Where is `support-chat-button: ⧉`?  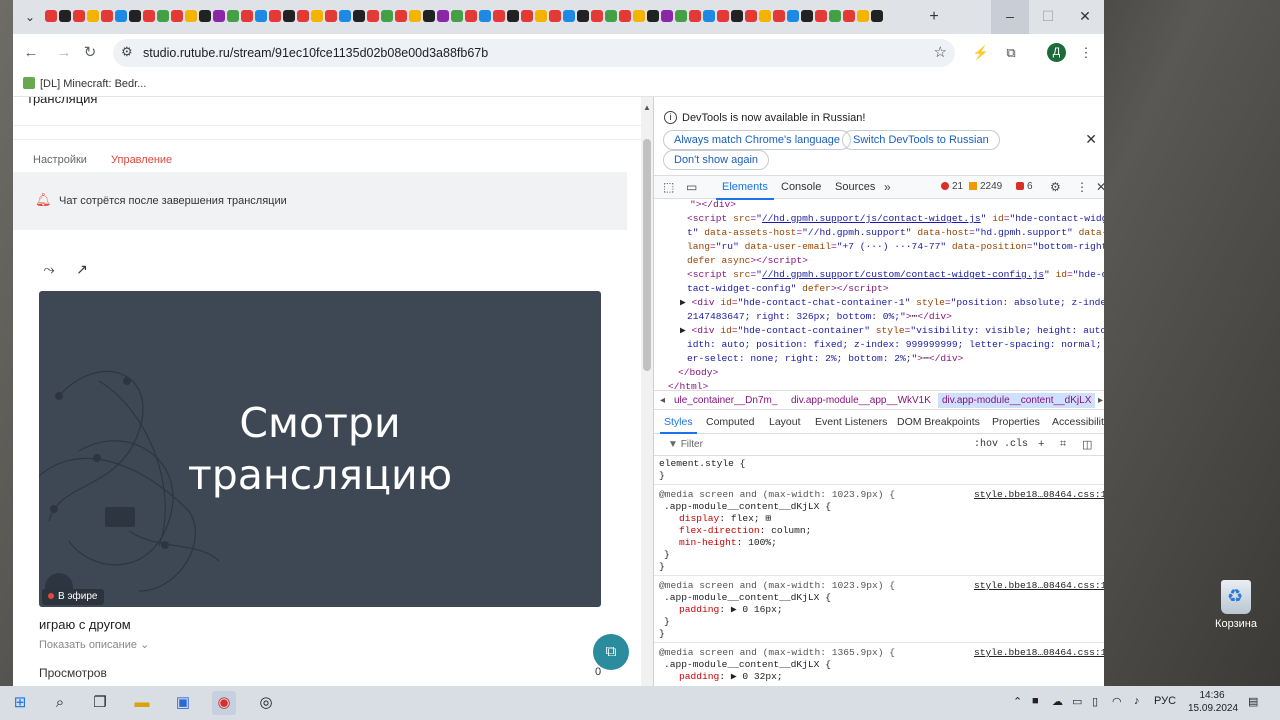 support-chat-button: ⧉ is located at coordinates (611, 652).